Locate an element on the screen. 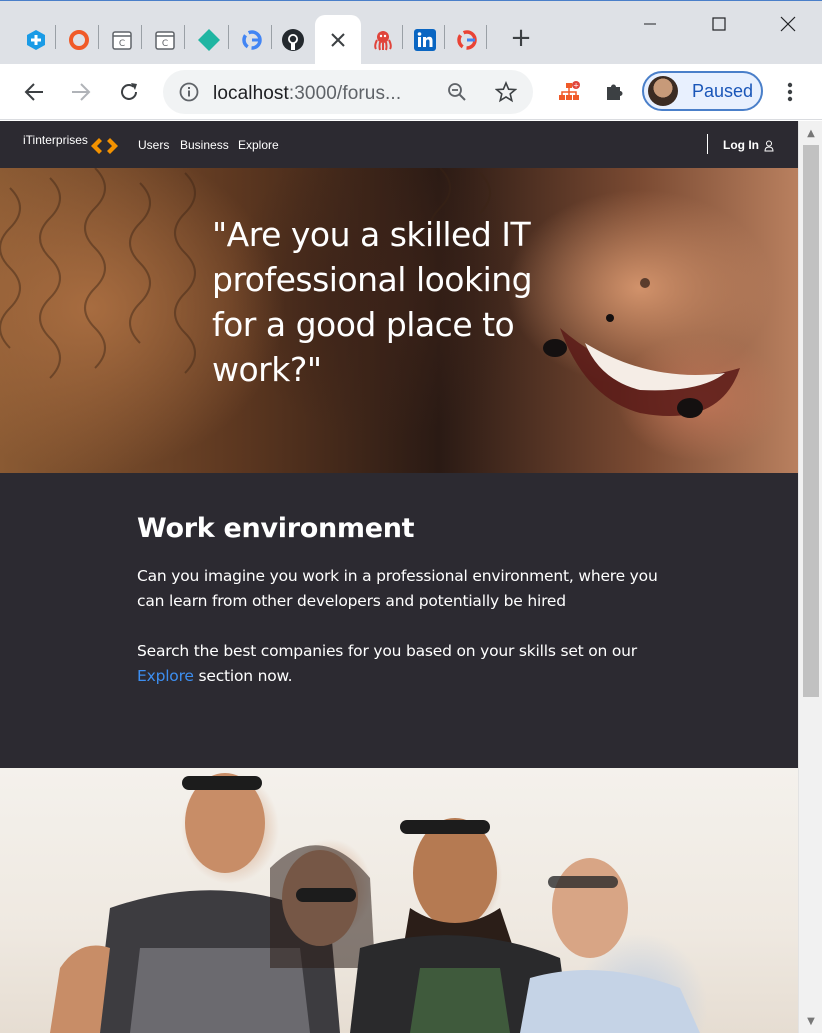 This screenshot has height=1033, width=822. browser-toolbar: localhost:3000/forus... + Paused is located at coordinates (411, 92).